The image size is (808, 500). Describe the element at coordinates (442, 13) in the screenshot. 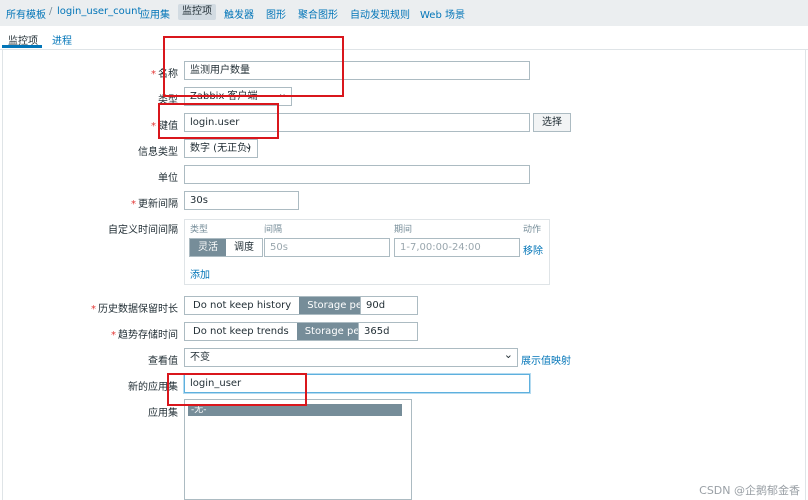

I see `breadcrumb-web-scenarios: Web 场景` at that location.